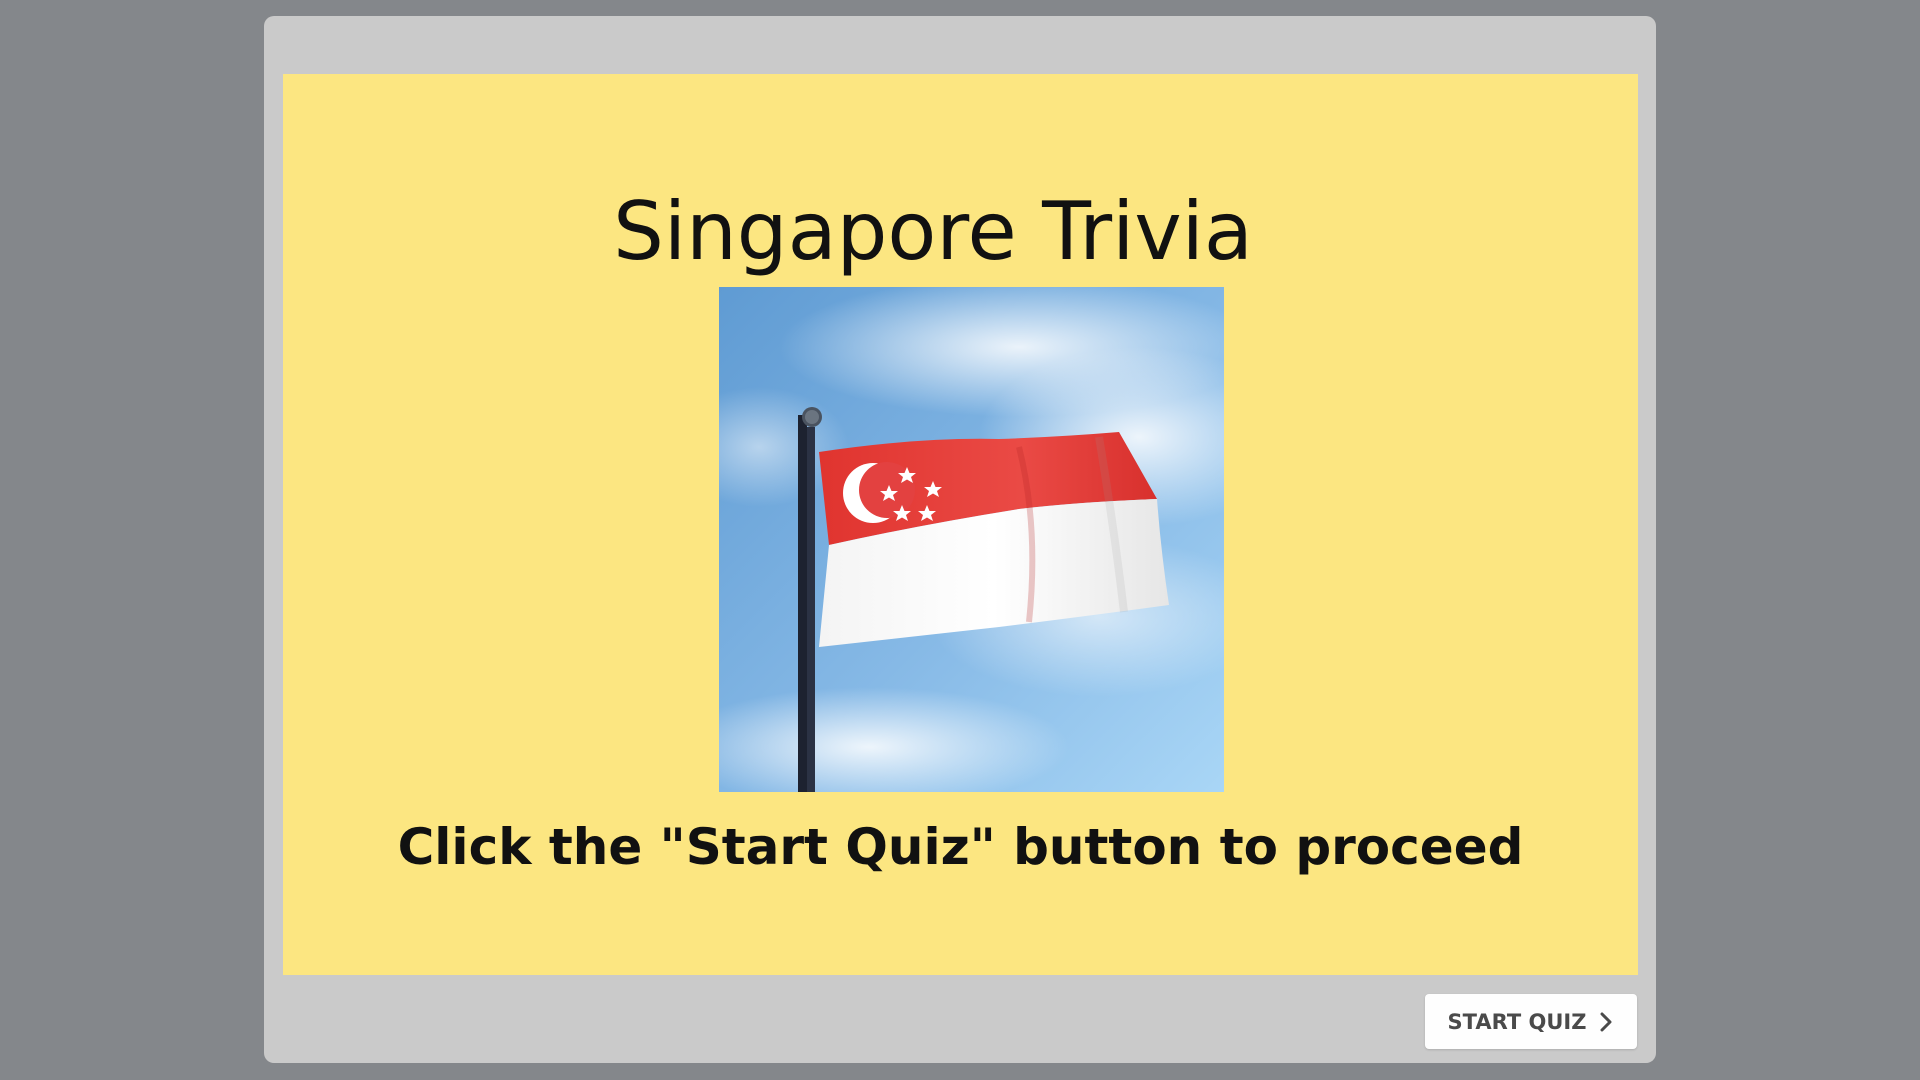 The height and width of the screenshot is (1080, 1920). I want to click on start-quiz-button: START QUIZ, so click(1531, 1021).